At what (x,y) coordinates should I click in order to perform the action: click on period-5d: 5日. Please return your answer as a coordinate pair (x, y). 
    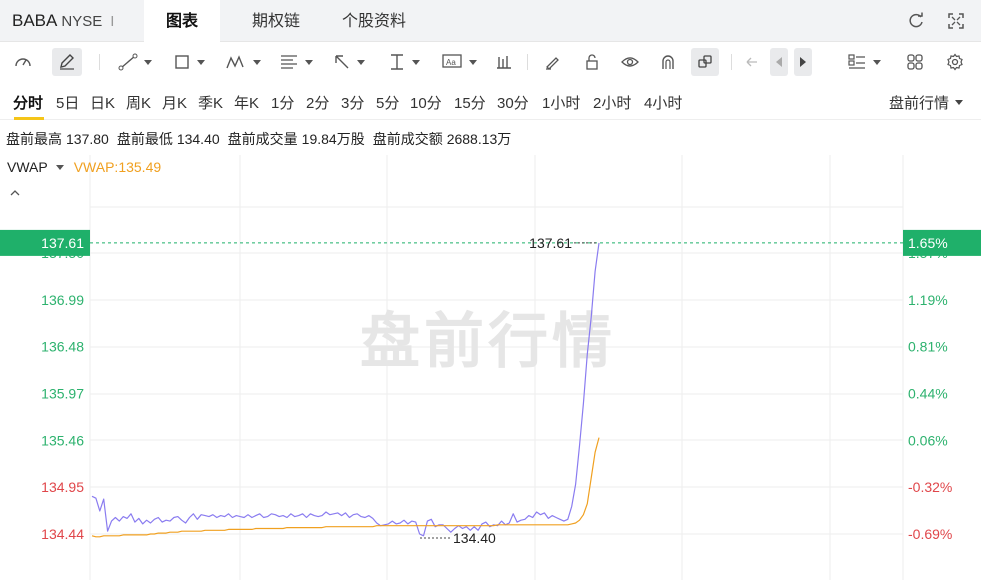
    Looking at the image, I should click on (67, 102).